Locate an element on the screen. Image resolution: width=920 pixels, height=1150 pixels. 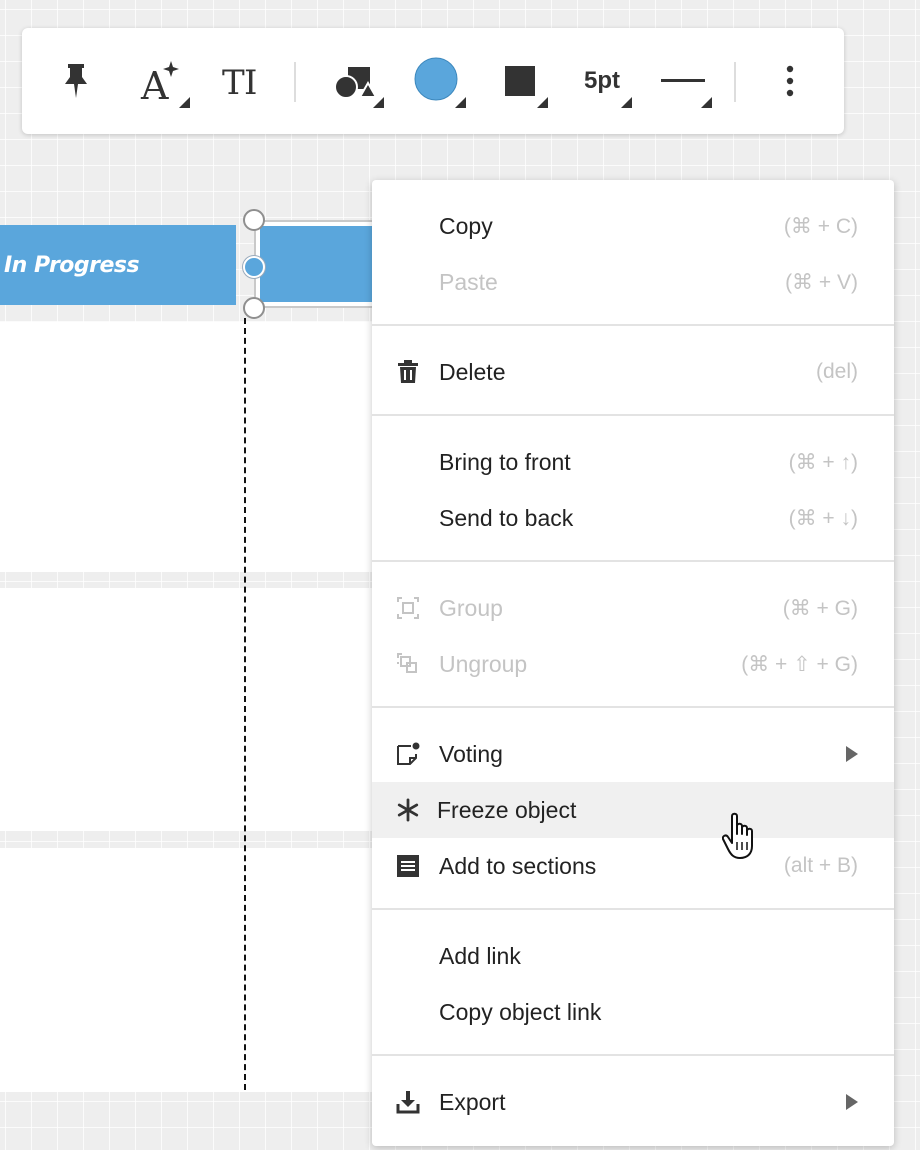
menu-item-label: Delete is located at coordinates (472, 371).